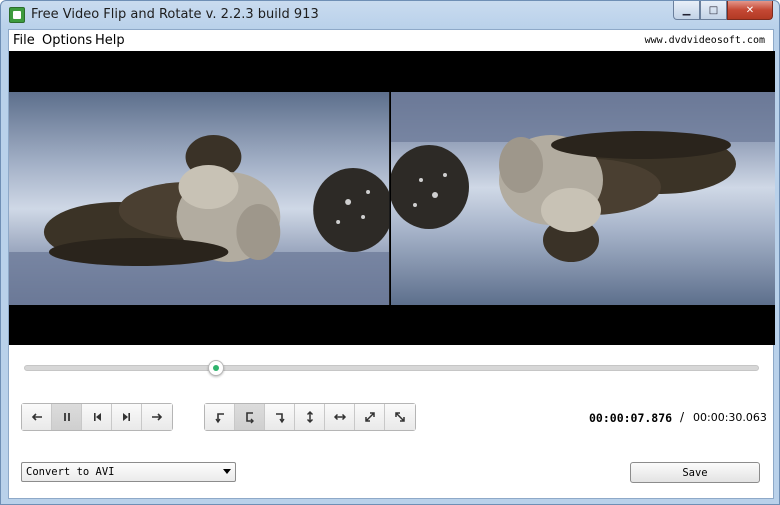  What do you see at coordinates (215, 368) in the screenshot?
I see `timeline-handle` at bounding box center [215, 368].